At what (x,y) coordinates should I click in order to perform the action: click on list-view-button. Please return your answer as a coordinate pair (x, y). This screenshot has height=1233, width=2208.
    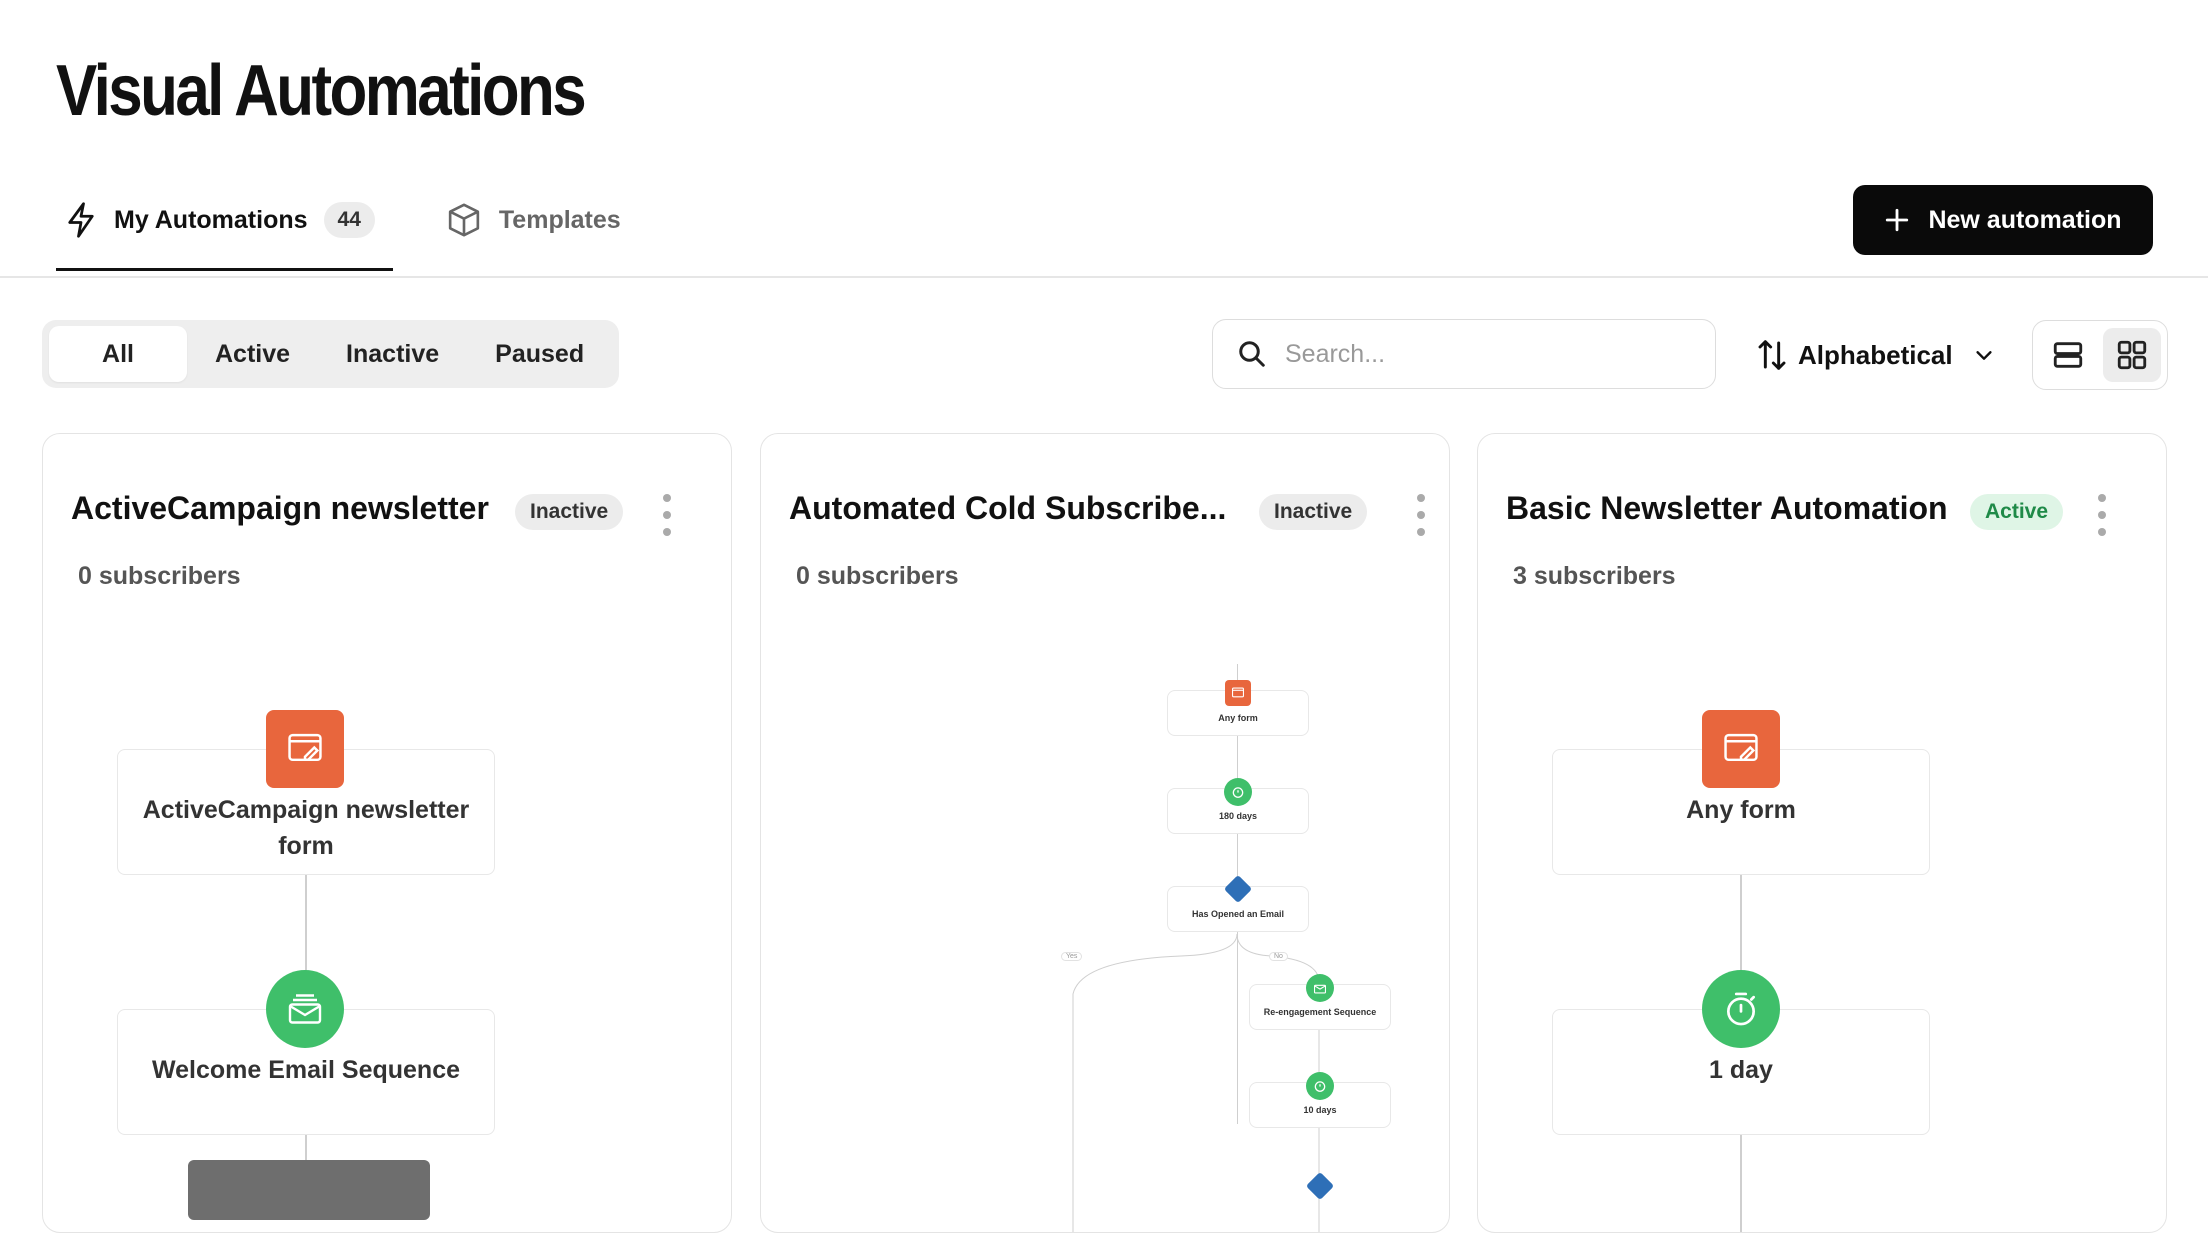
    Looking at the image, I should click on (2068, 355).